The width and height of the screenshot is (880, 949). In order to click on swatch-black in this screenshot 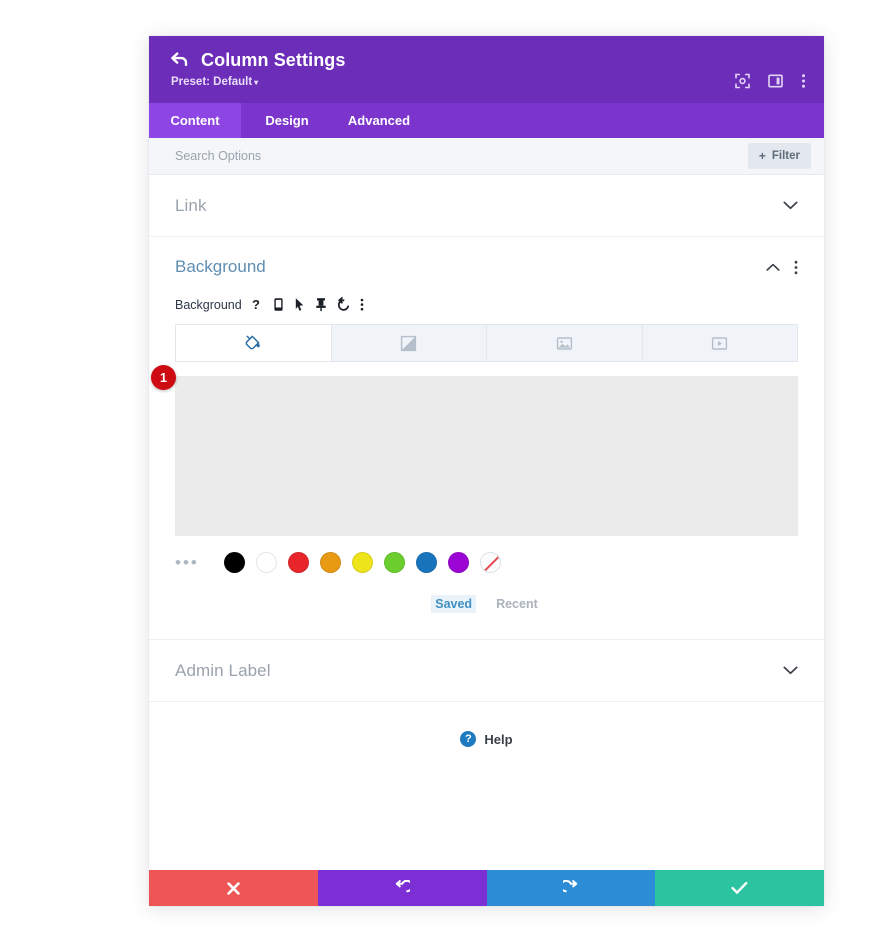, I will do `click(234, 562)`.